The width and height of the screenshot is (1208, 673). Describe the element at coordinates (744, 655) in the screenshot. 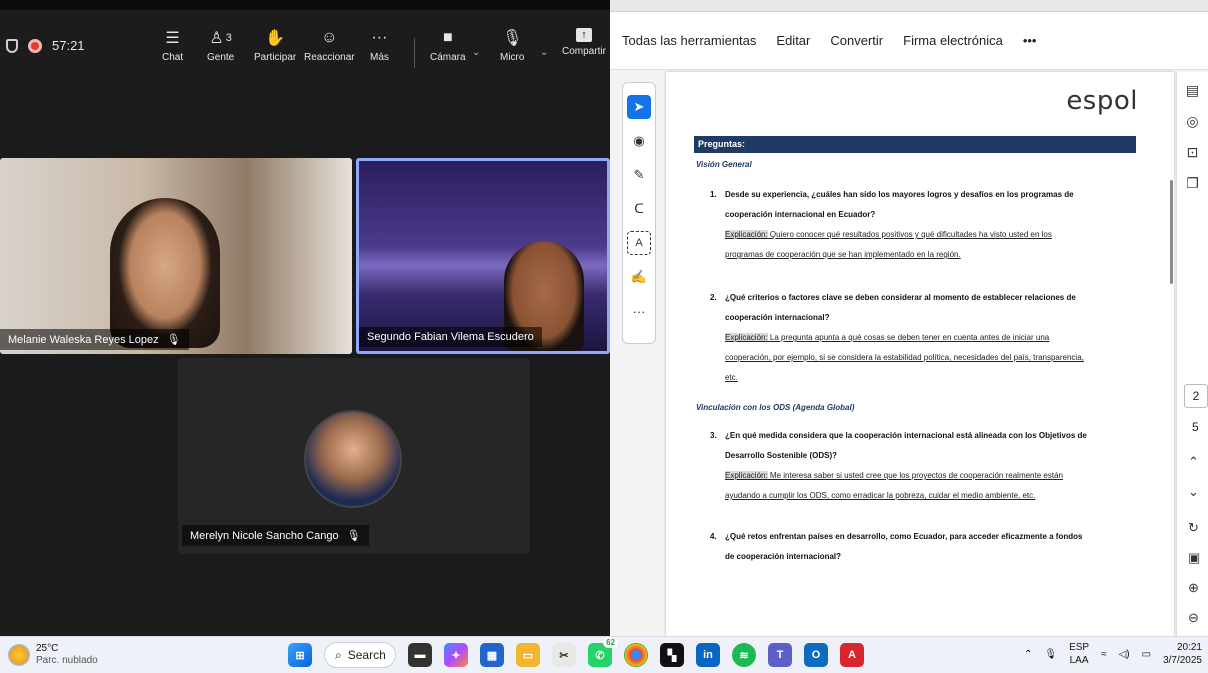

I see `spotify-icon: ≋` at that location.